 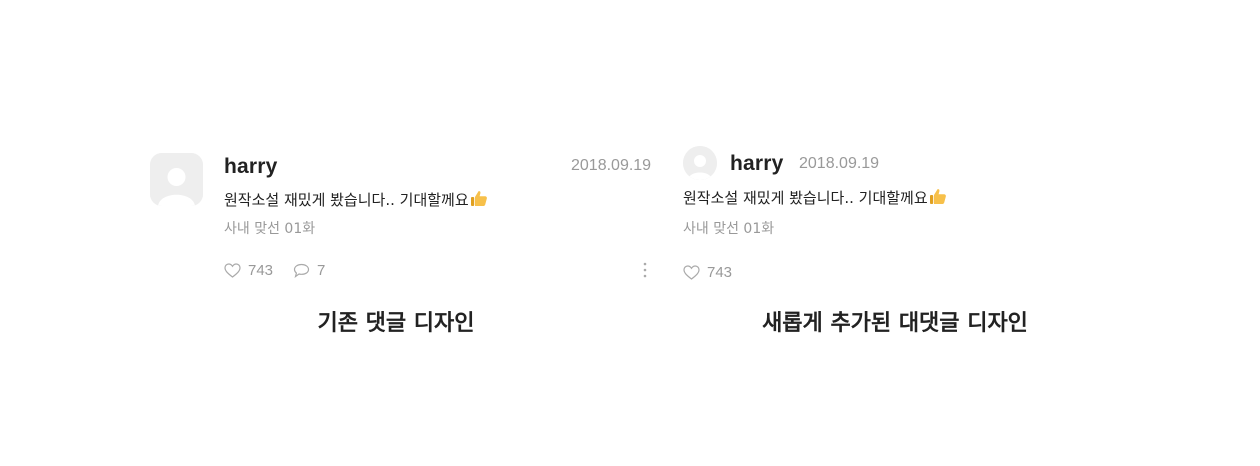 What do you see at coordinates (895, 323) in the screenshot?
I see `new-design-caption: 새롭게 추가된 대댓글 디자인` at bounding box center [895, 323].